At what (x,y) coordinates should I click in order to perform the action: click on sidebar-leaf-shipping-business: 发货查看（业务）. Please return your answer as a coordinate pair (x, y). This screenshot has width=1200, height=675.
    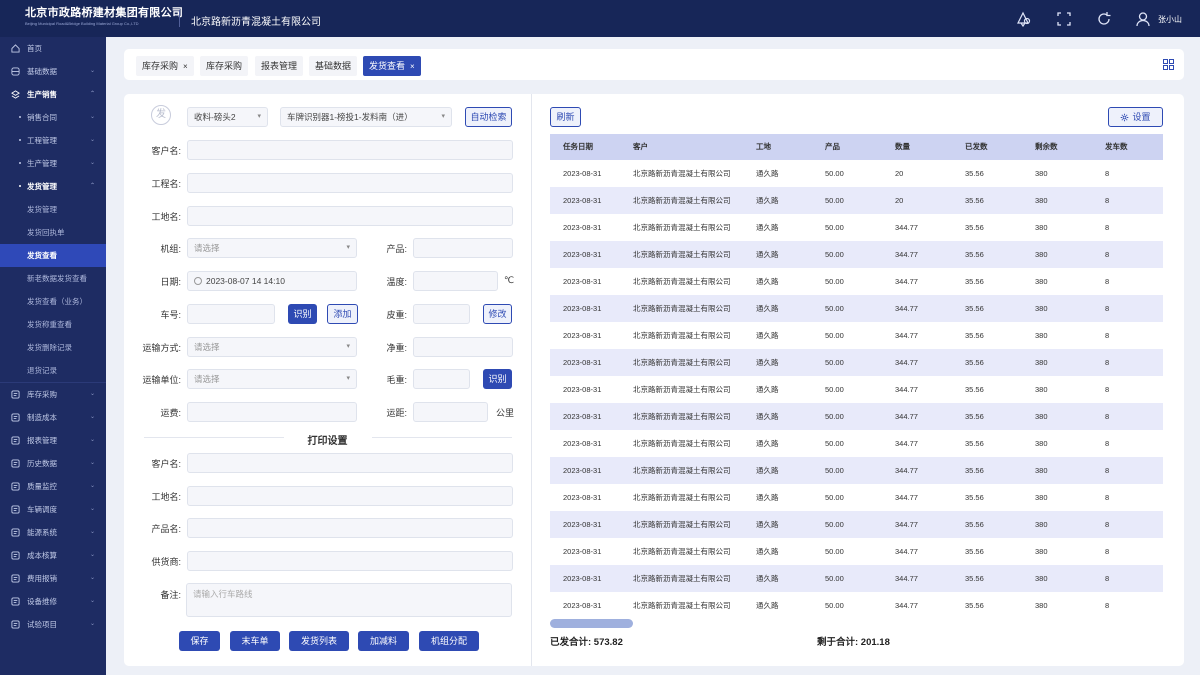
    Looking at the image, I should click on (53, 301).